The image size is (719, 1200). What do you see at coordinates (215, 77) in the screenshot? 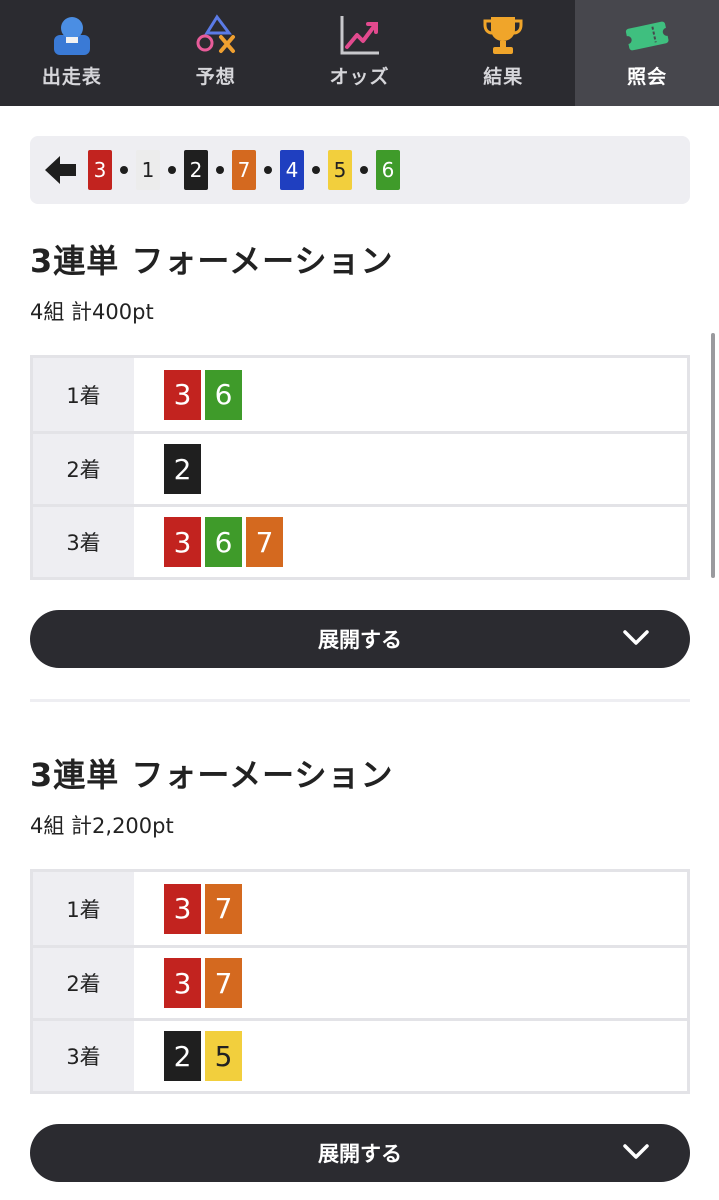
I see `nav-label: 予想` at bounding box center [215, 77].